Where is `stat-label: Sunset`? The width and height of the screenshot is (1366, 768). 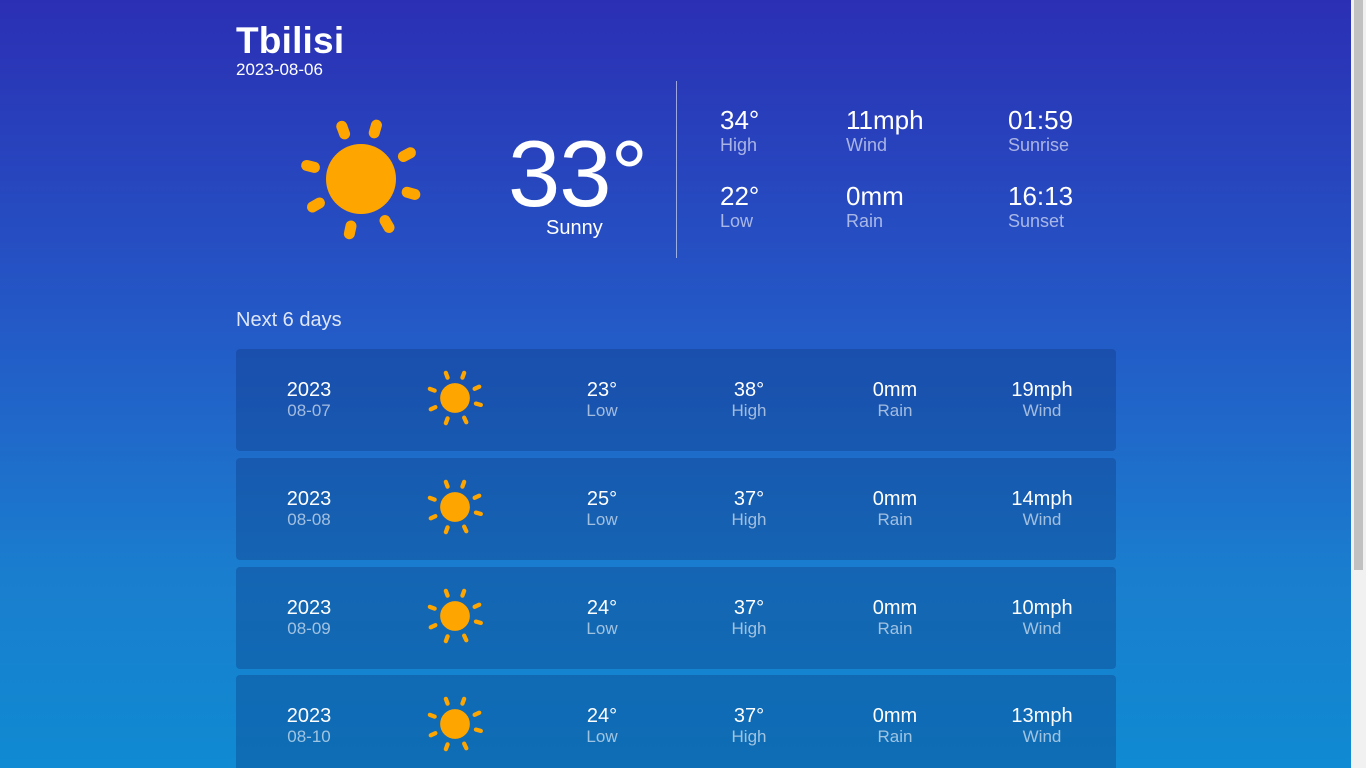
stat-label: Sunset is located at coordinates (1036, 221).